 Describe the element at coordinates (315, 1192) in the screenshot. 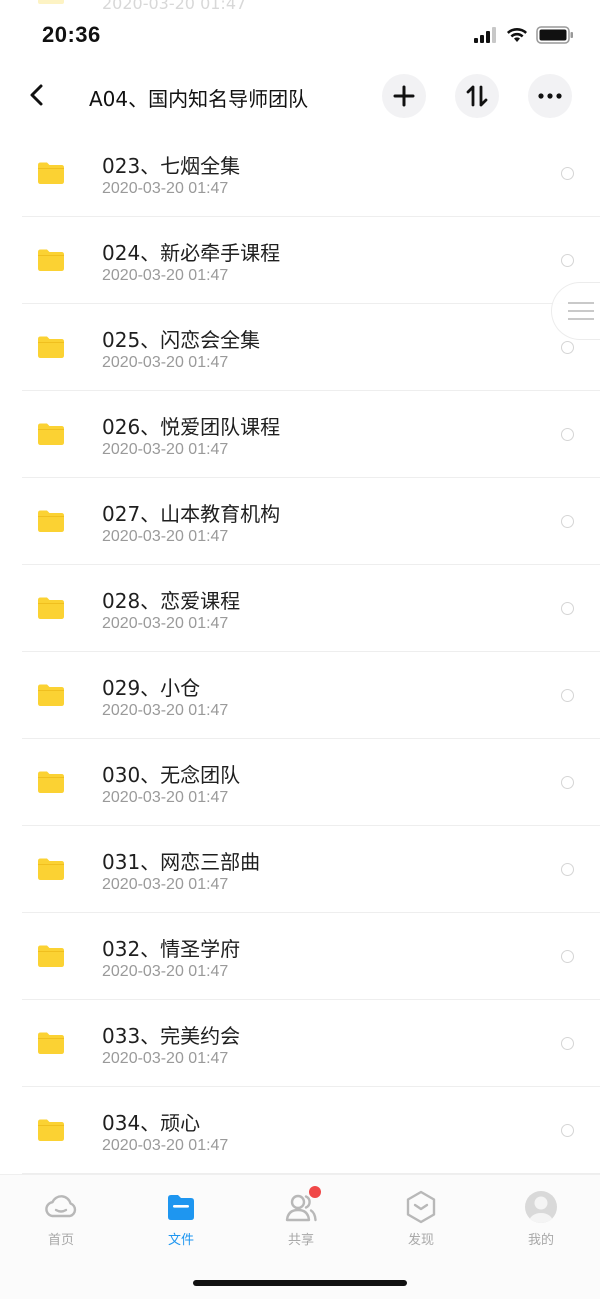

I see `notification-dot` at that location.